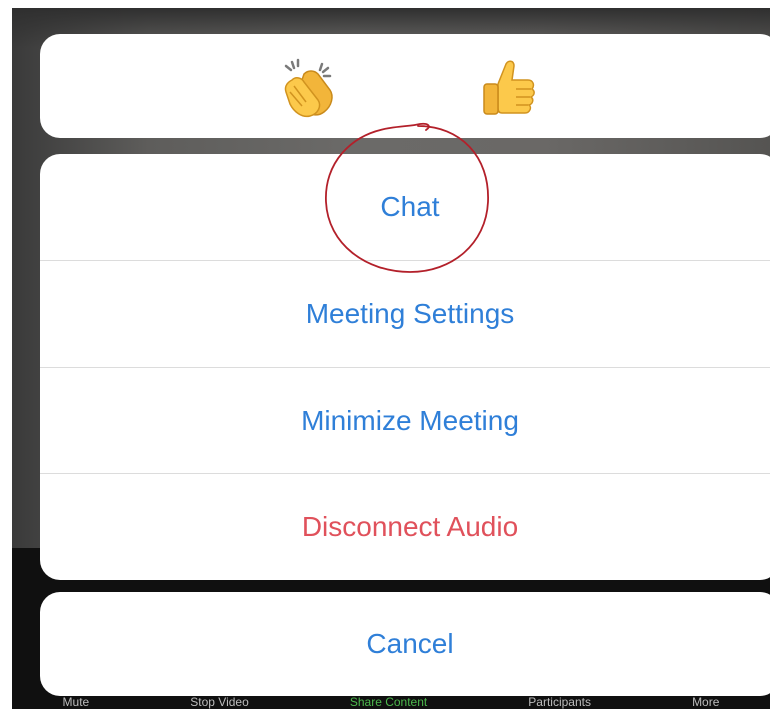 The height and width of the screenshot is (709, 770). I want to click on clapping-hands-icon, so click(308, 88).